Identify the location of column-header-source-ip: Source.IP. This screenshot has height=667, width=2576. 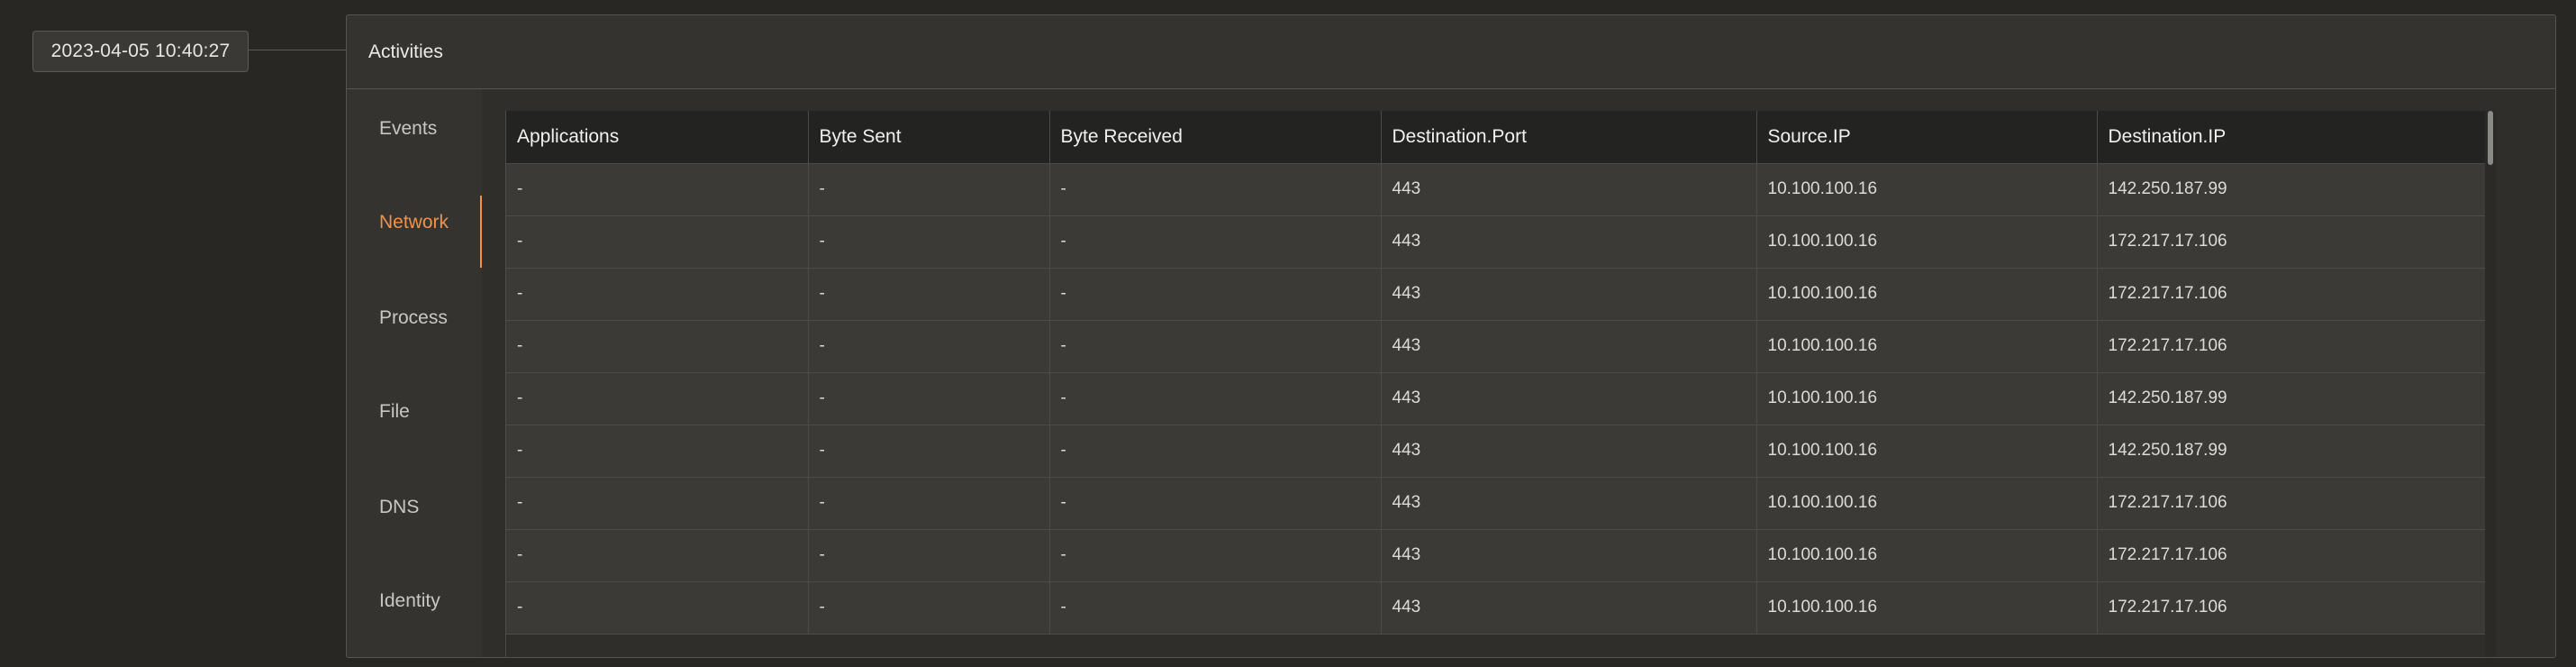
(1927, 137).